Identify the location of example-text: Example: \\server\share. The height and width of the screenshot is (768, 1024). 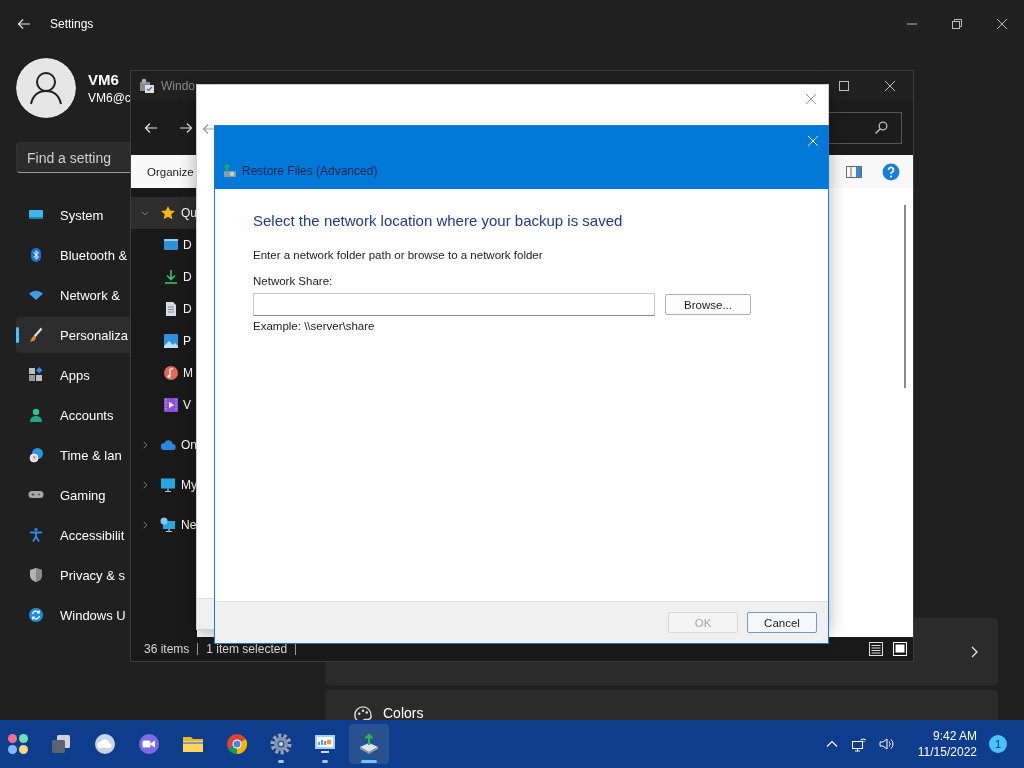
(314, 326).